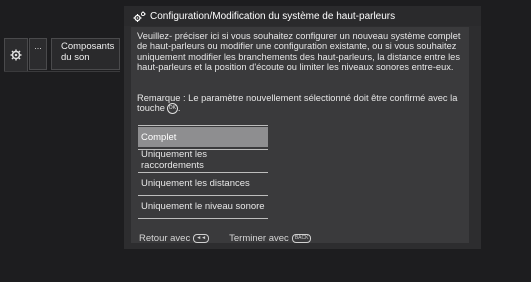  Describe the element at coordinates (85, 54) in the screenshot. I see `nav-item-composants-du-son: Composants du son` at that location.